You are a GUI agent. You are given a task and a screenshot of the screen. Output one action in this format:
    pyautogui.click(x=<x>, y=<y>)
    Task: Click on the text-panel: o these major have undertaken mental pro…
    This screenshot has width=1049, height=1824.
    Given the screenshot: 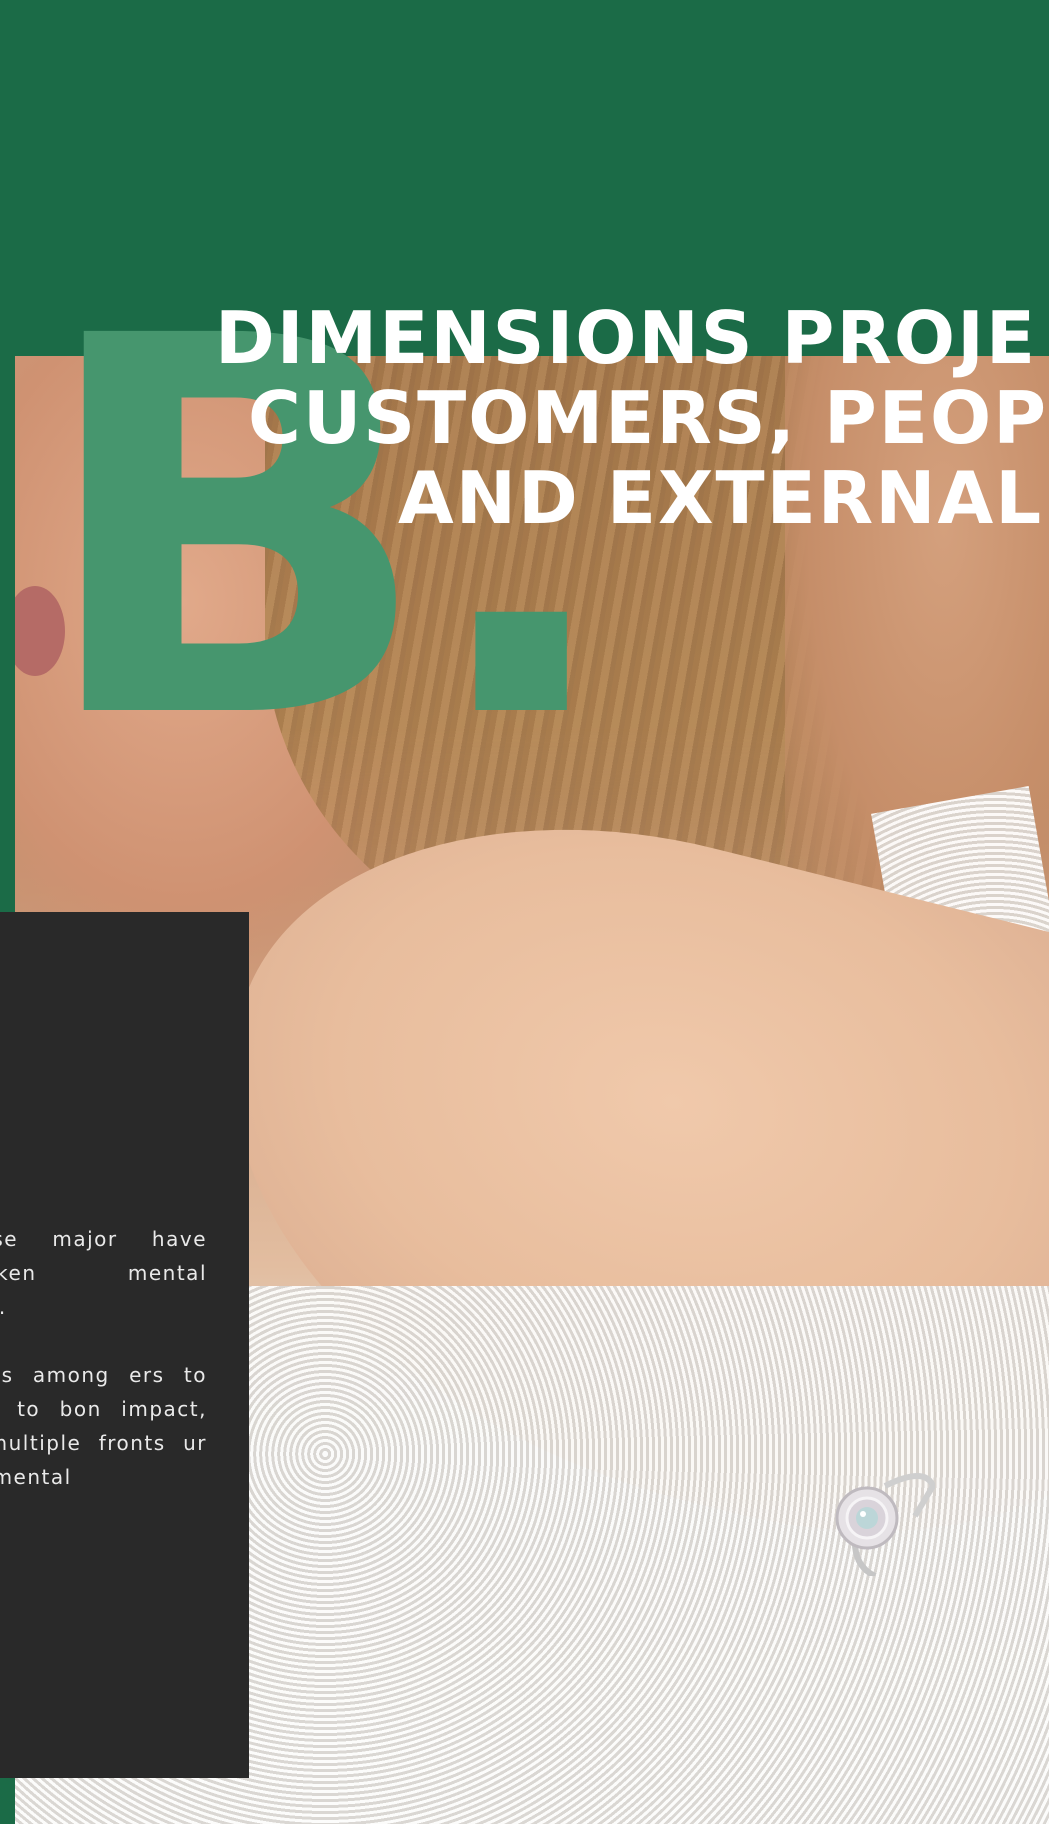 What is the action you would take?
    pyautogui.click(x=124, y=1345)
    